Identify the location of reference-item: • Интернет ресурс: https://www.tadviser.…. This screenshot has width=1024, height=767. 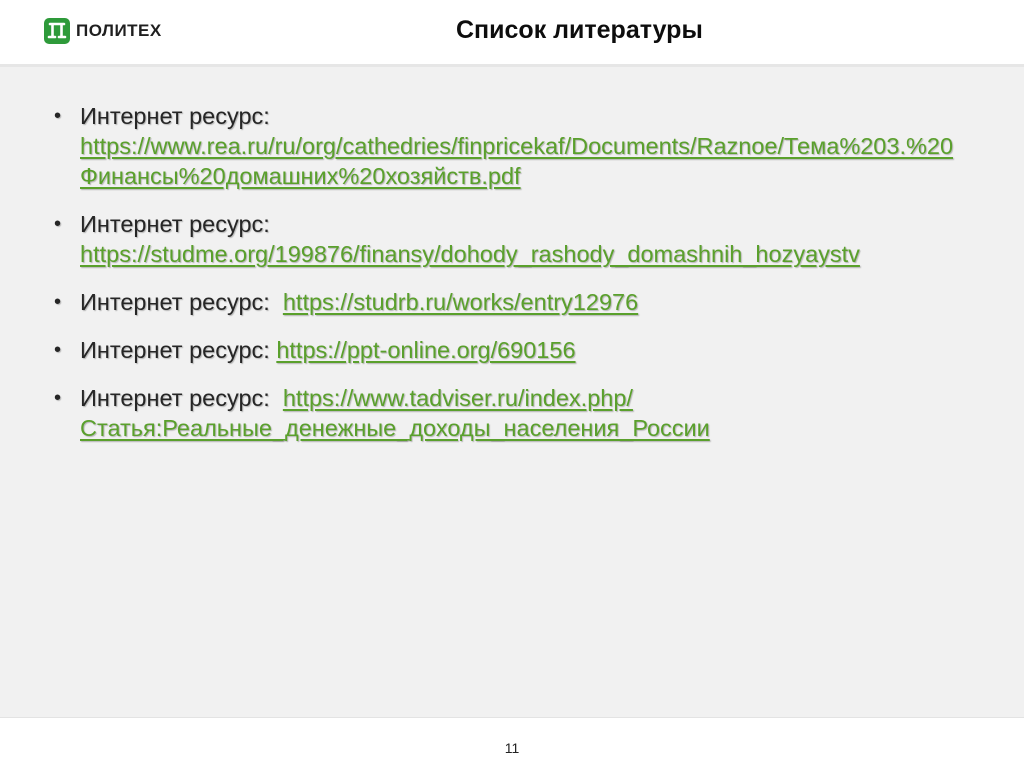
(509, 413).